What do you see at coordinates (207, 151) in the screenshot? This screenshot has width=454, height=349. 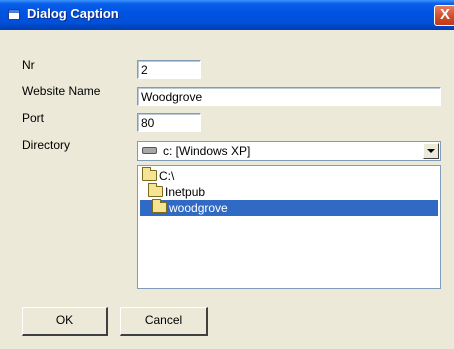 I see `drive-select-value: c: [Windows XP]` at bounding box center [207, 151].